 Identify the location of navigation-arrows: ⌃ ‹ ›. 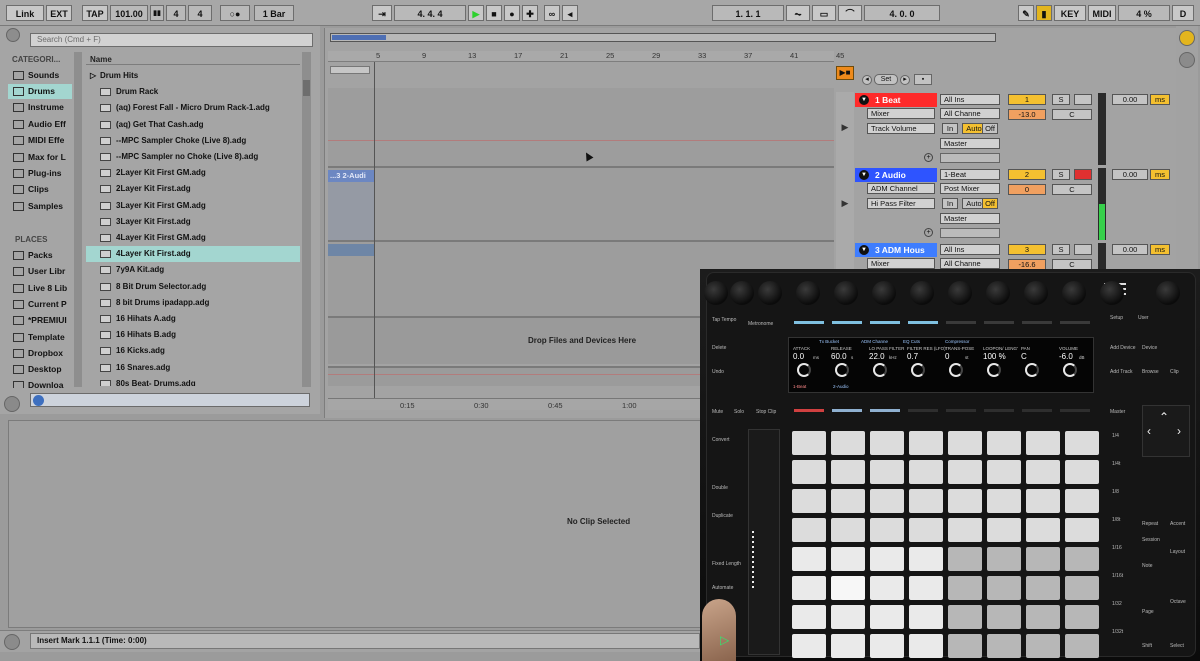
(1166, 431).